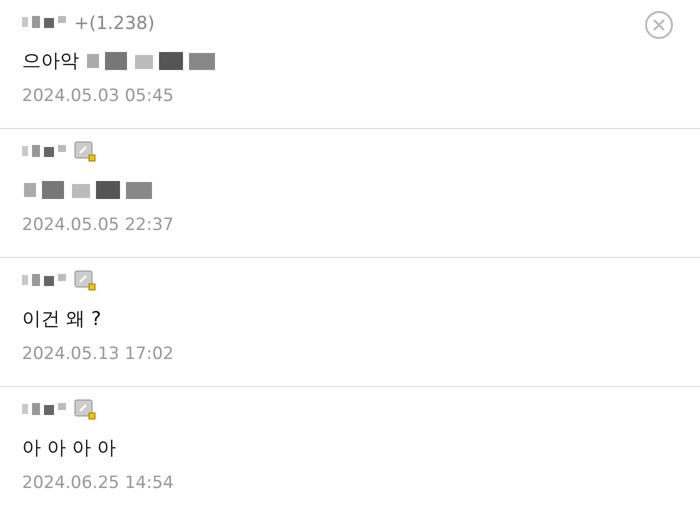 The height and width of the screenshot is (508, 700). I want to click on comment-text: 이건 왜 ?, so click(62, 319).